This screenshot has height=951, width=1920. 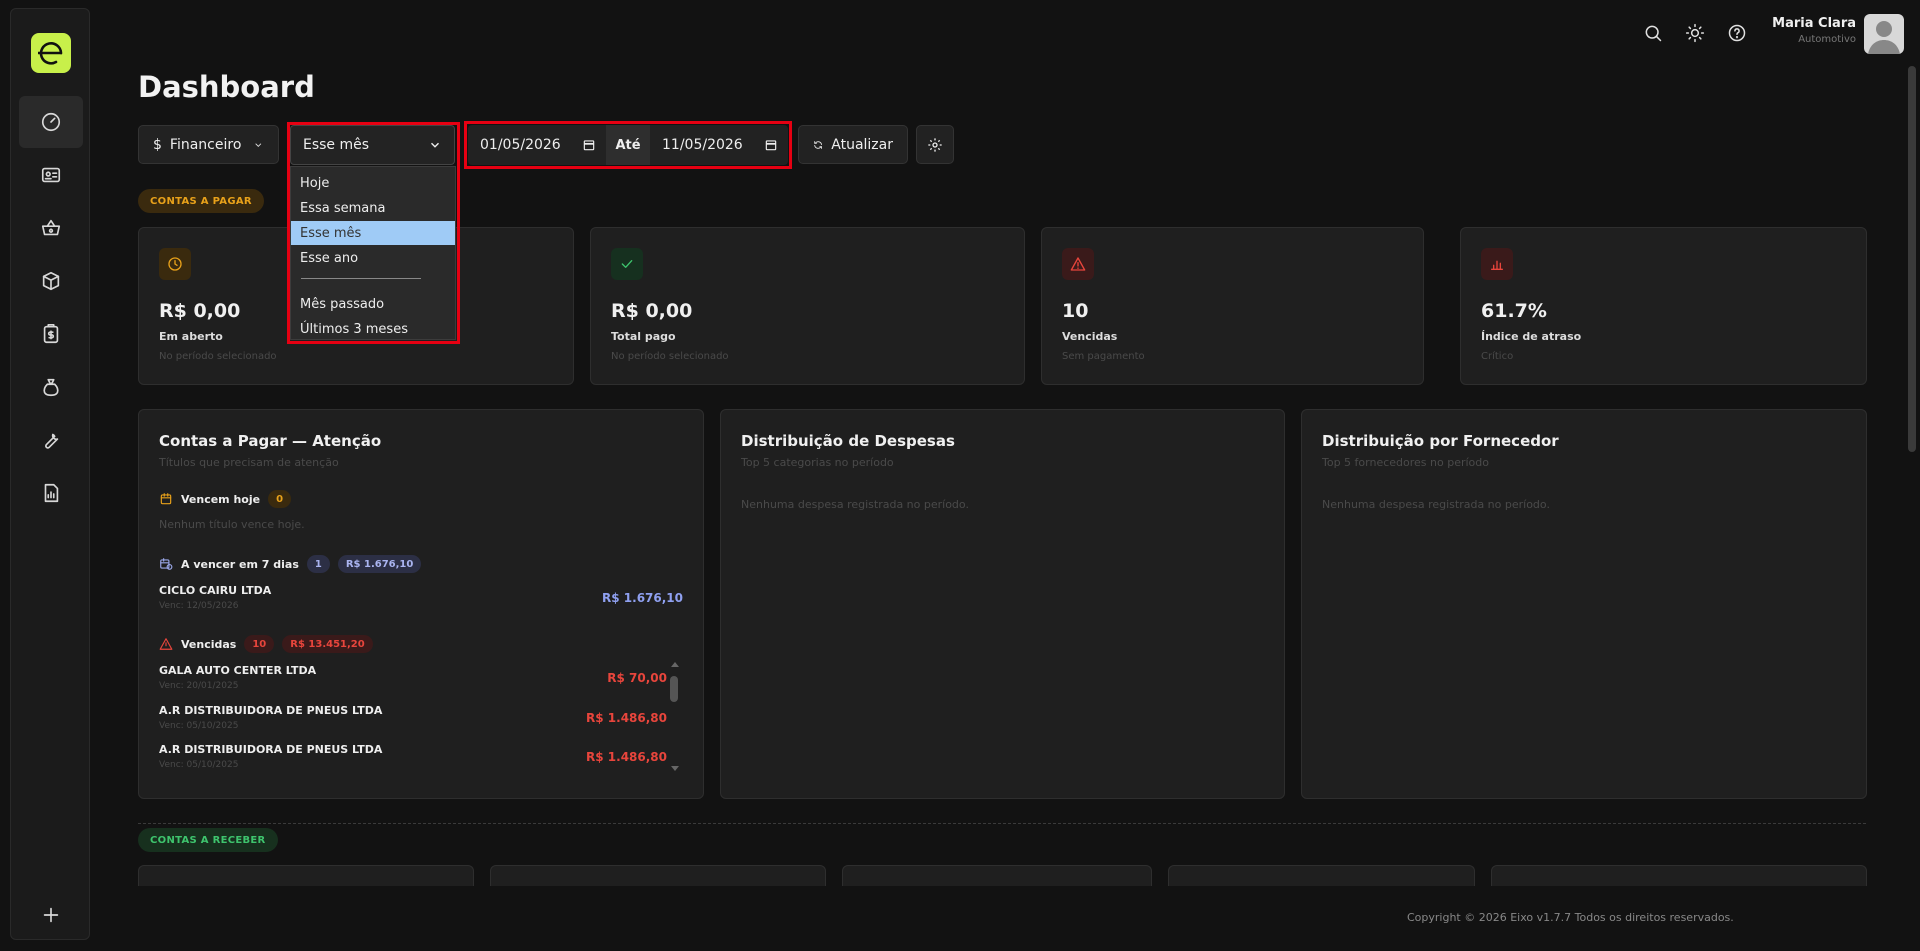 I want to click on sidebar-item-finance, so click(x=51, y=387).